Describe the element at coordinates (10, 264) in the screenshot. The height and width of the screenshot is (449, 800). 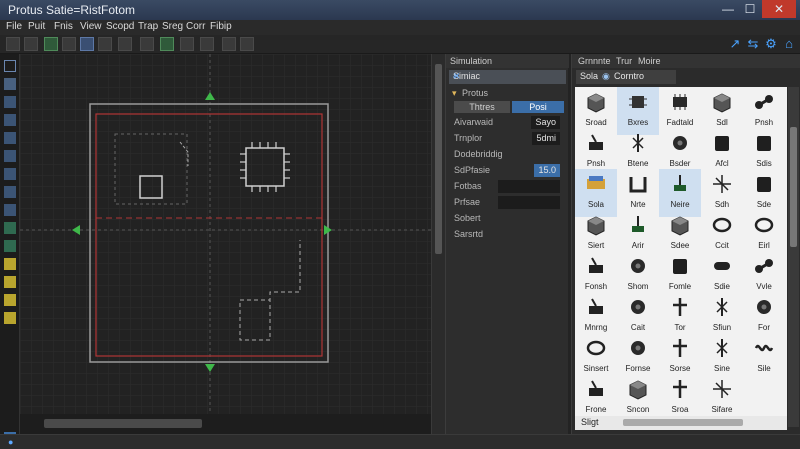
I see `graph-icon` at that location.